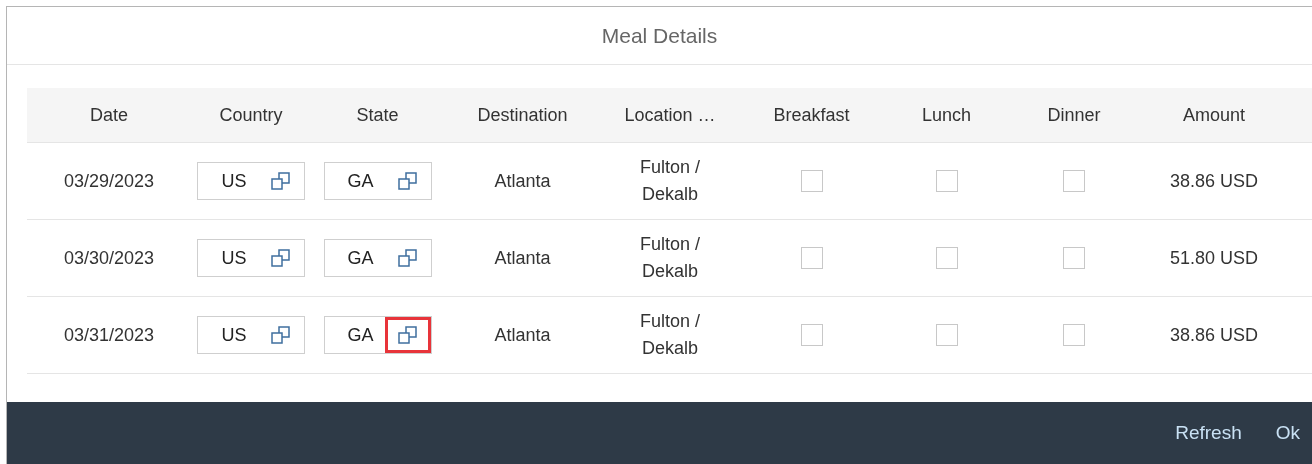 This screenshot has width=1312, height=464. Describe the element at coordinates (109, 181) in the screenshot. I see `date-cell-text: 03/29/2023` at that location.